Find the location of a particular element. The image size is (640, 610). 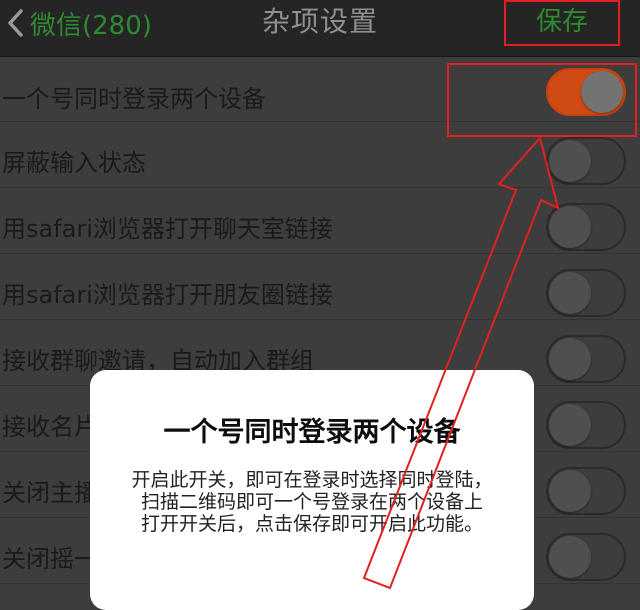

setting-row-safari-chatroom: 用safari浏览器打开聊天室链接 is located at coordinates (320, 221).